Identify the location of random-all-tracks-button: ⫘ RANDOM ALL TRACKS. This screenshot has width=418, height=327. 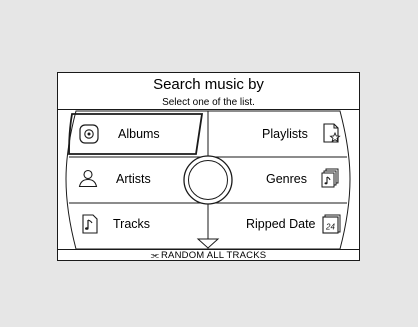
(208, 255).